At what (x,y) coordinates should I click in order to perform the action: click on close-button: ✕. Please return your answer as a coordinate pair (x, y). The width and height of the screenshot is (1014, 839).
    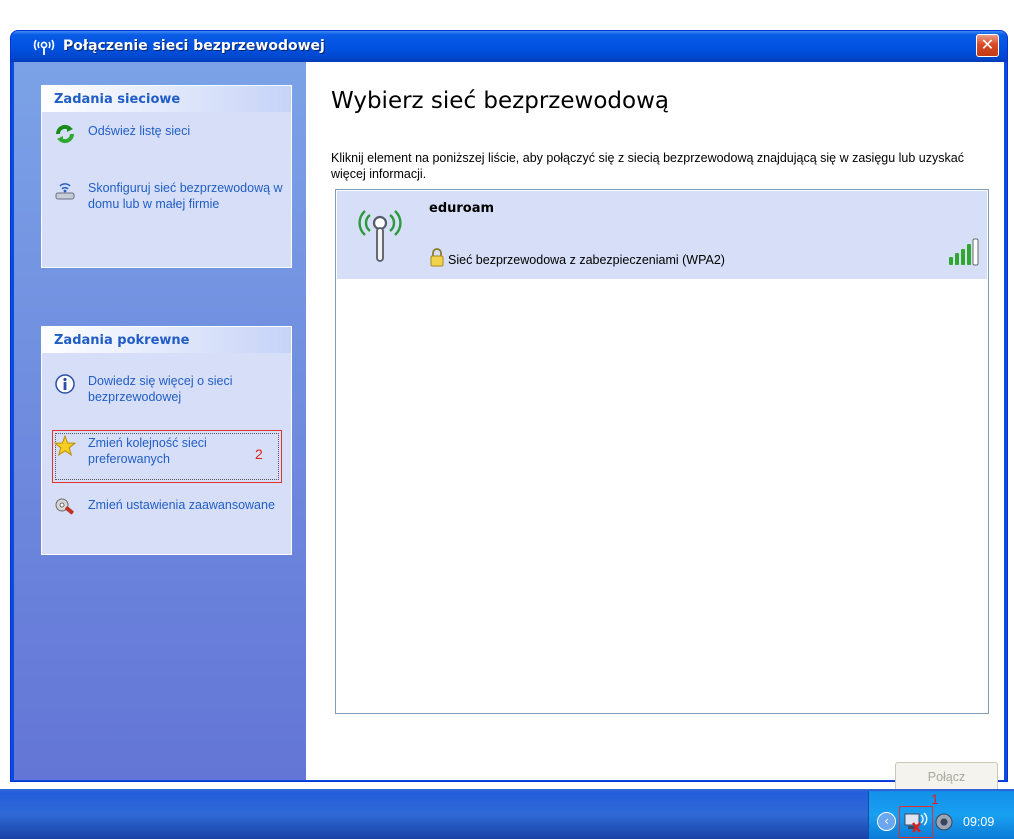
    Looking at the image, I should click on (987, 45).